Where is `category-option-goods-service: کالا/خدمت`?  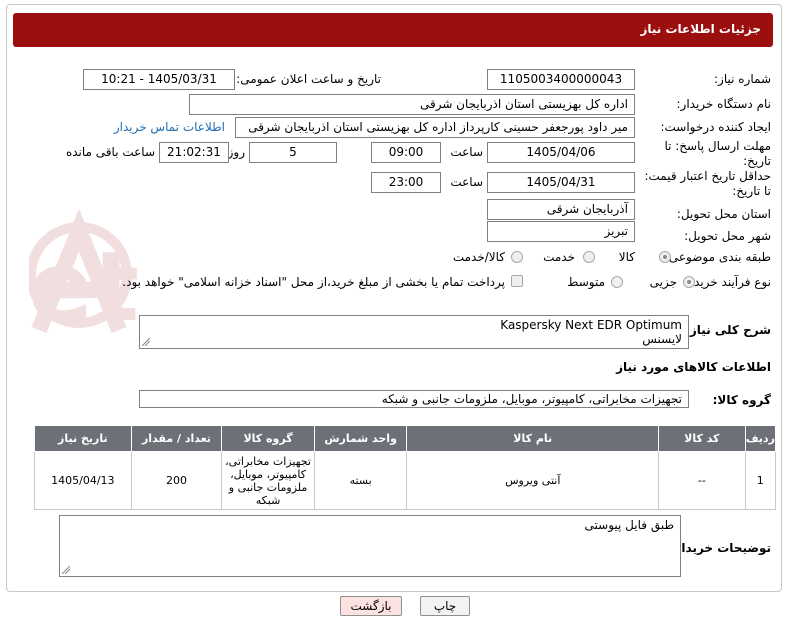 category-option-goods-service: کالا/خدمت is located at coordinates (478, 257).